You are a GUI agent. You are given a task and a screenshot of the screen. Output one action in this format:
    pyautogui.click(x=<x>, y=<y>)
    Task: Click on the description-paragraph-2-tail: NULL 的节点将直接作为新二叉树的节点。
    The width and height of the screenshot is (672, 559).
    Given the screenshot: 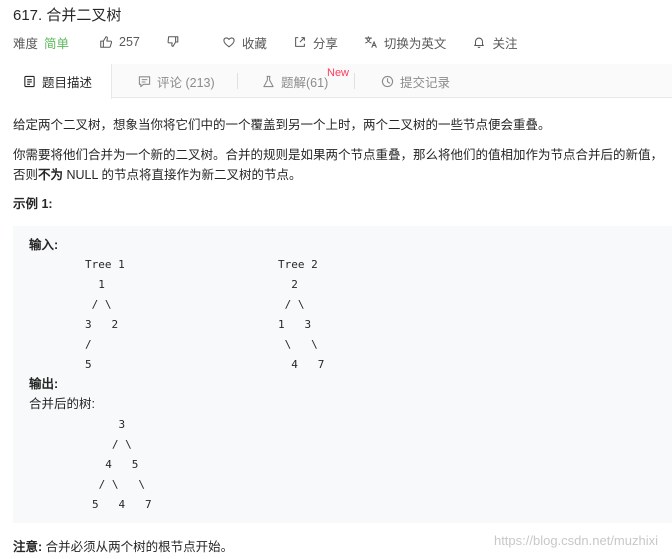 What is the action you would take?
    pyautogui.click(x=182, y=175)
    